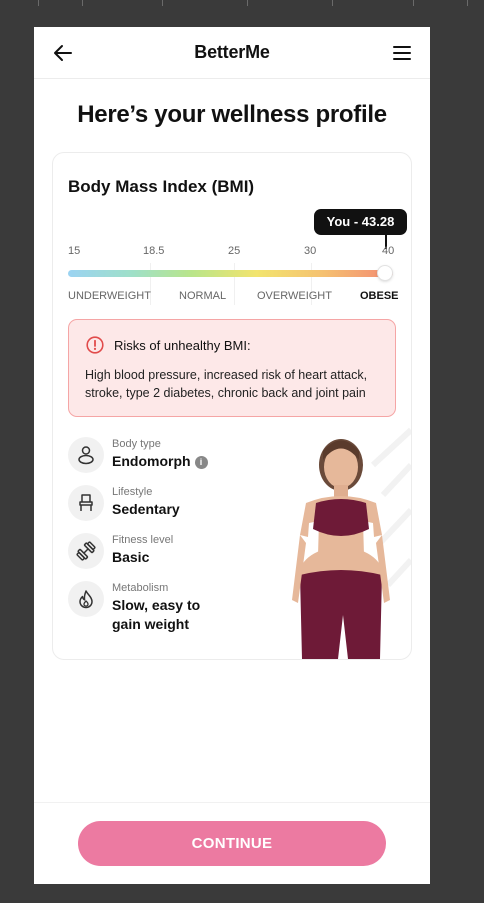 This screenshot has height=903, width=484. Describe the element at coordinates (232, 802) in the screenshot. I see `footer-divider` at that location.